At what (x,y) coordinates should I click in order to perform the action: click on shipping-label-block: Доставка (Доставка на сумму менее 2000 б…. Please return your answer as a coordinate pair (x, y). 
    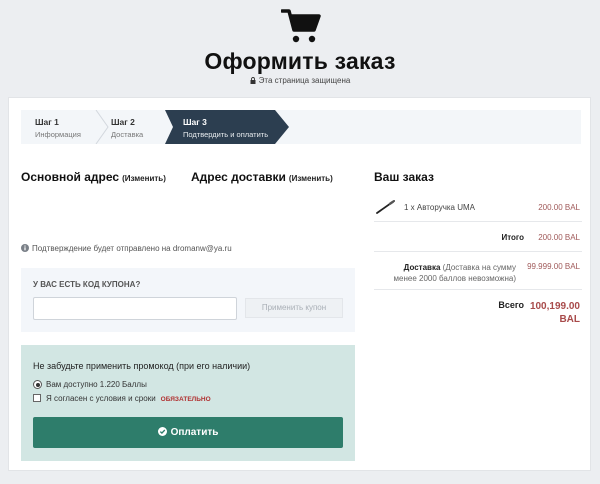
    Looking at the image, I should click on (449, 273).